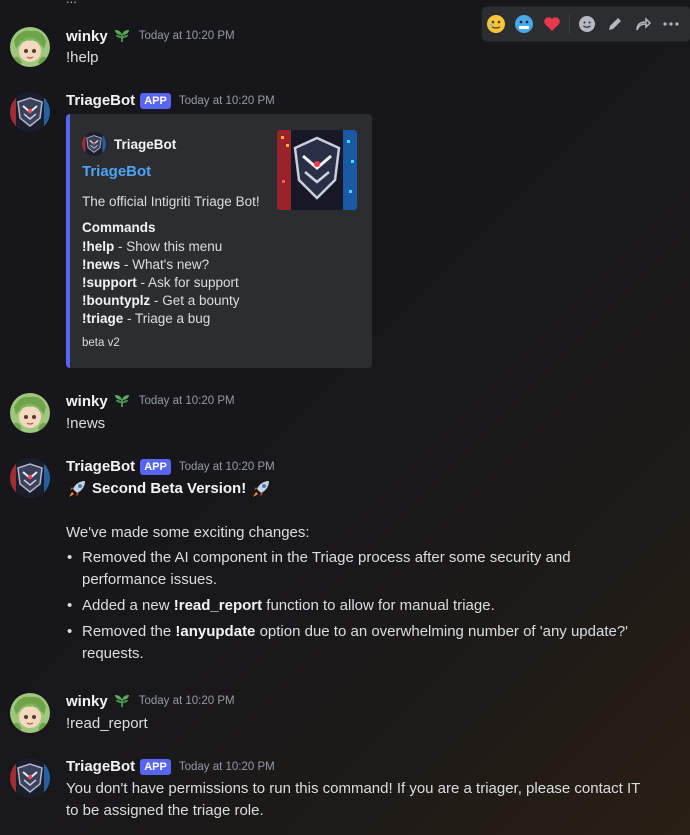 This screenshot has width=690, height=835. I want to click on embed-title: TriageBot, so click(116, 171).